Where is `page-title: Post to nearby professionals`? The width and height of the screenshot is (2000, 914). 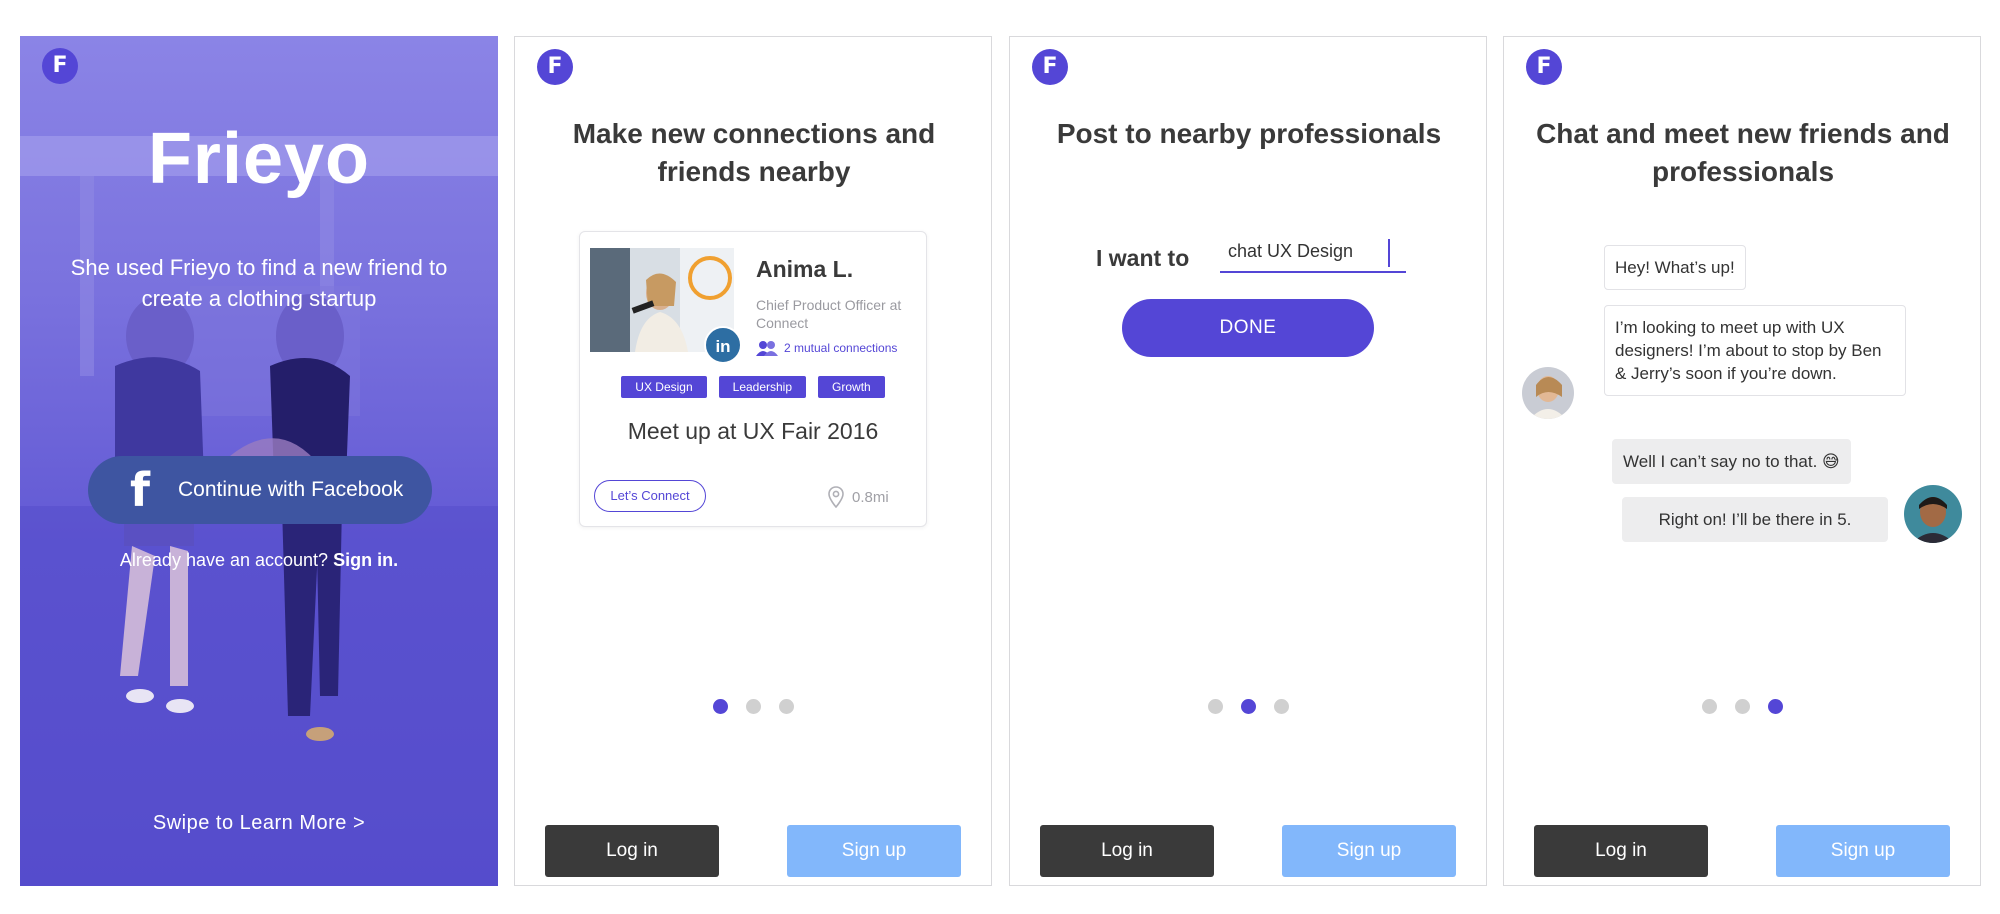
page-title: Post to nearby professionals is located at coordinates (1249, 133).